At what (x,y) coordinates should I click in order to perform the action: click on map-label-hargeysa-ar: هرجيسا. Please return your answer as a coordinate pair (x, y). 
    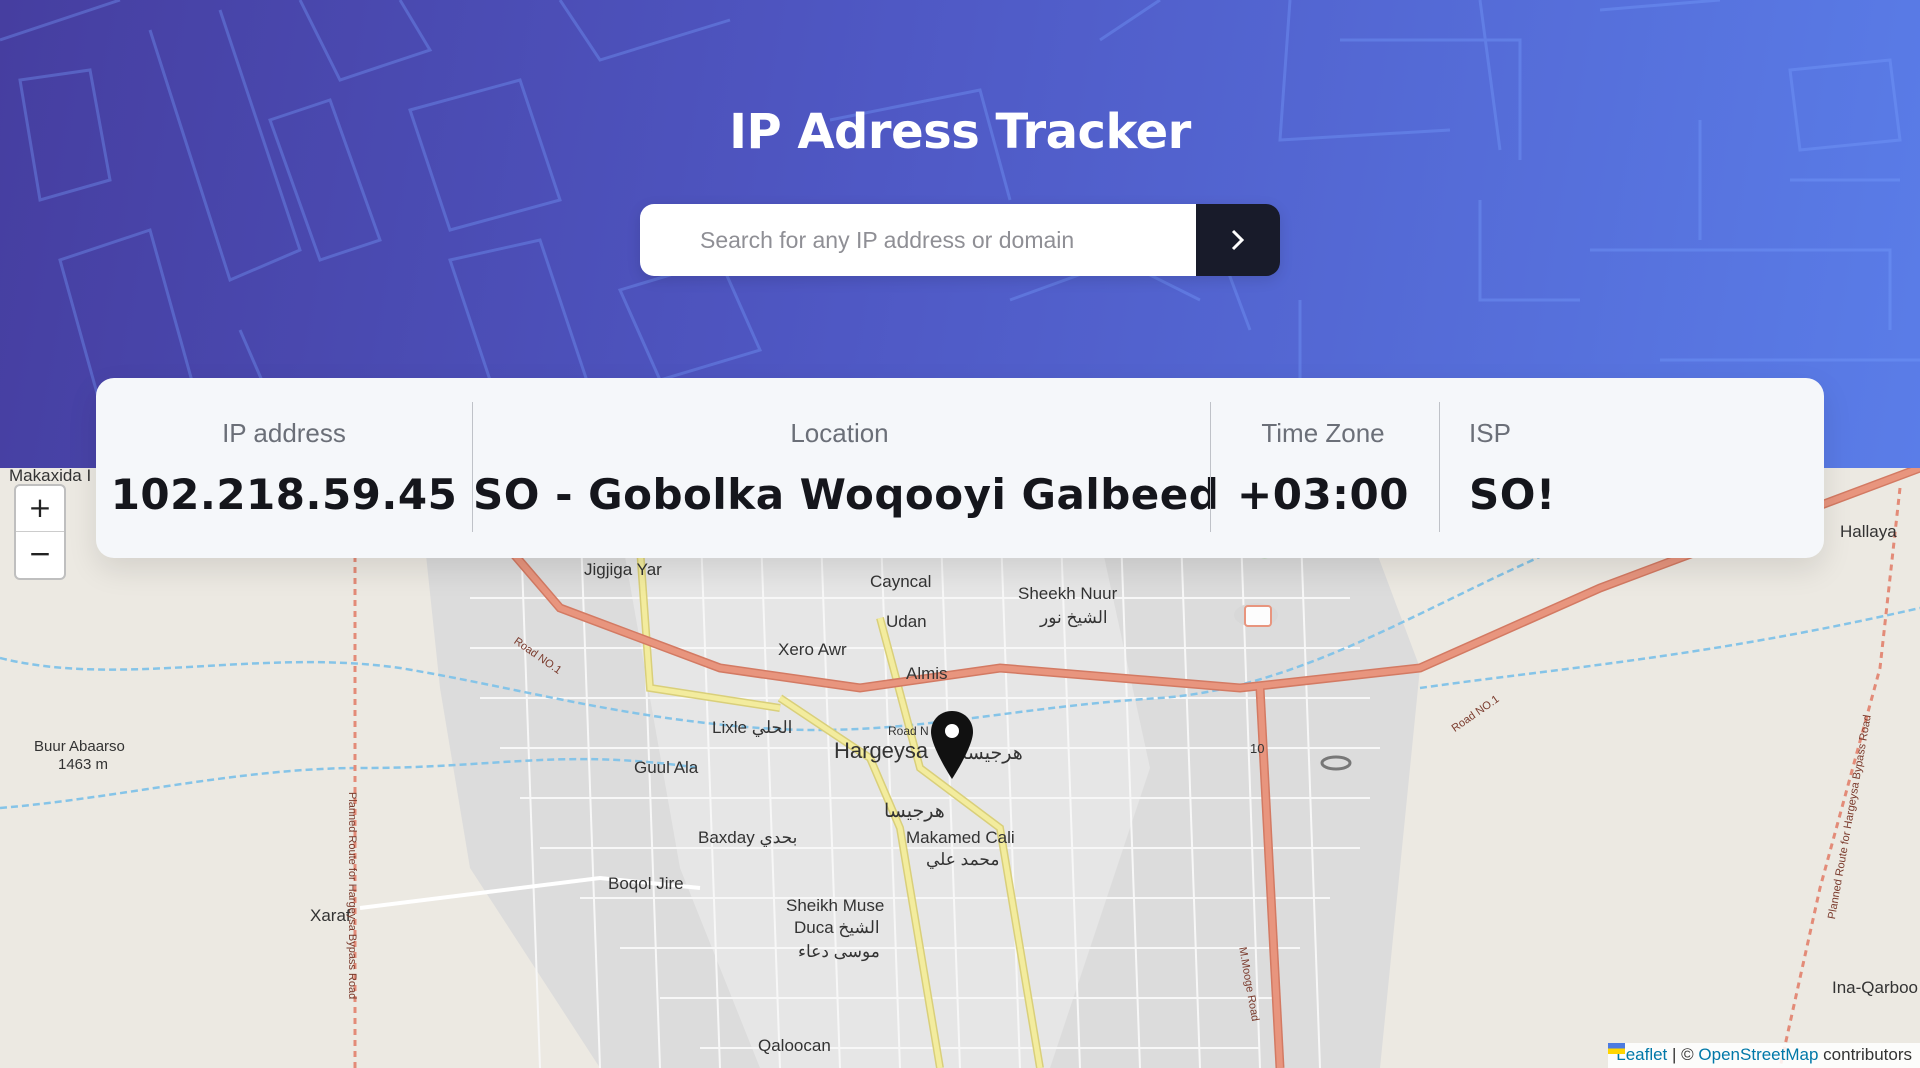
    Looking at the image, I should click on (914, 811).